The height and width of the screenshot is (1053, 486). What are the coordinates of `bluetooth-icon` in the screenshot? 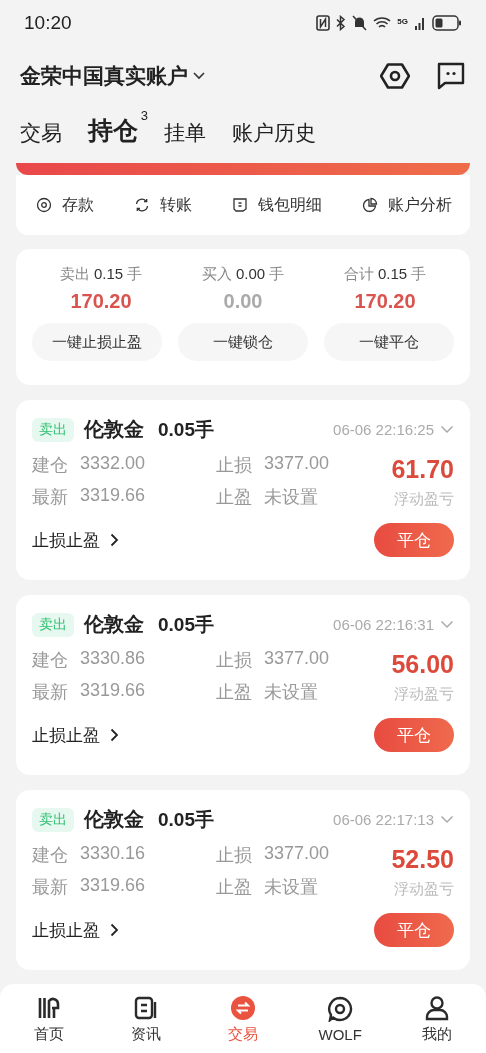 It's located at (341, 22).